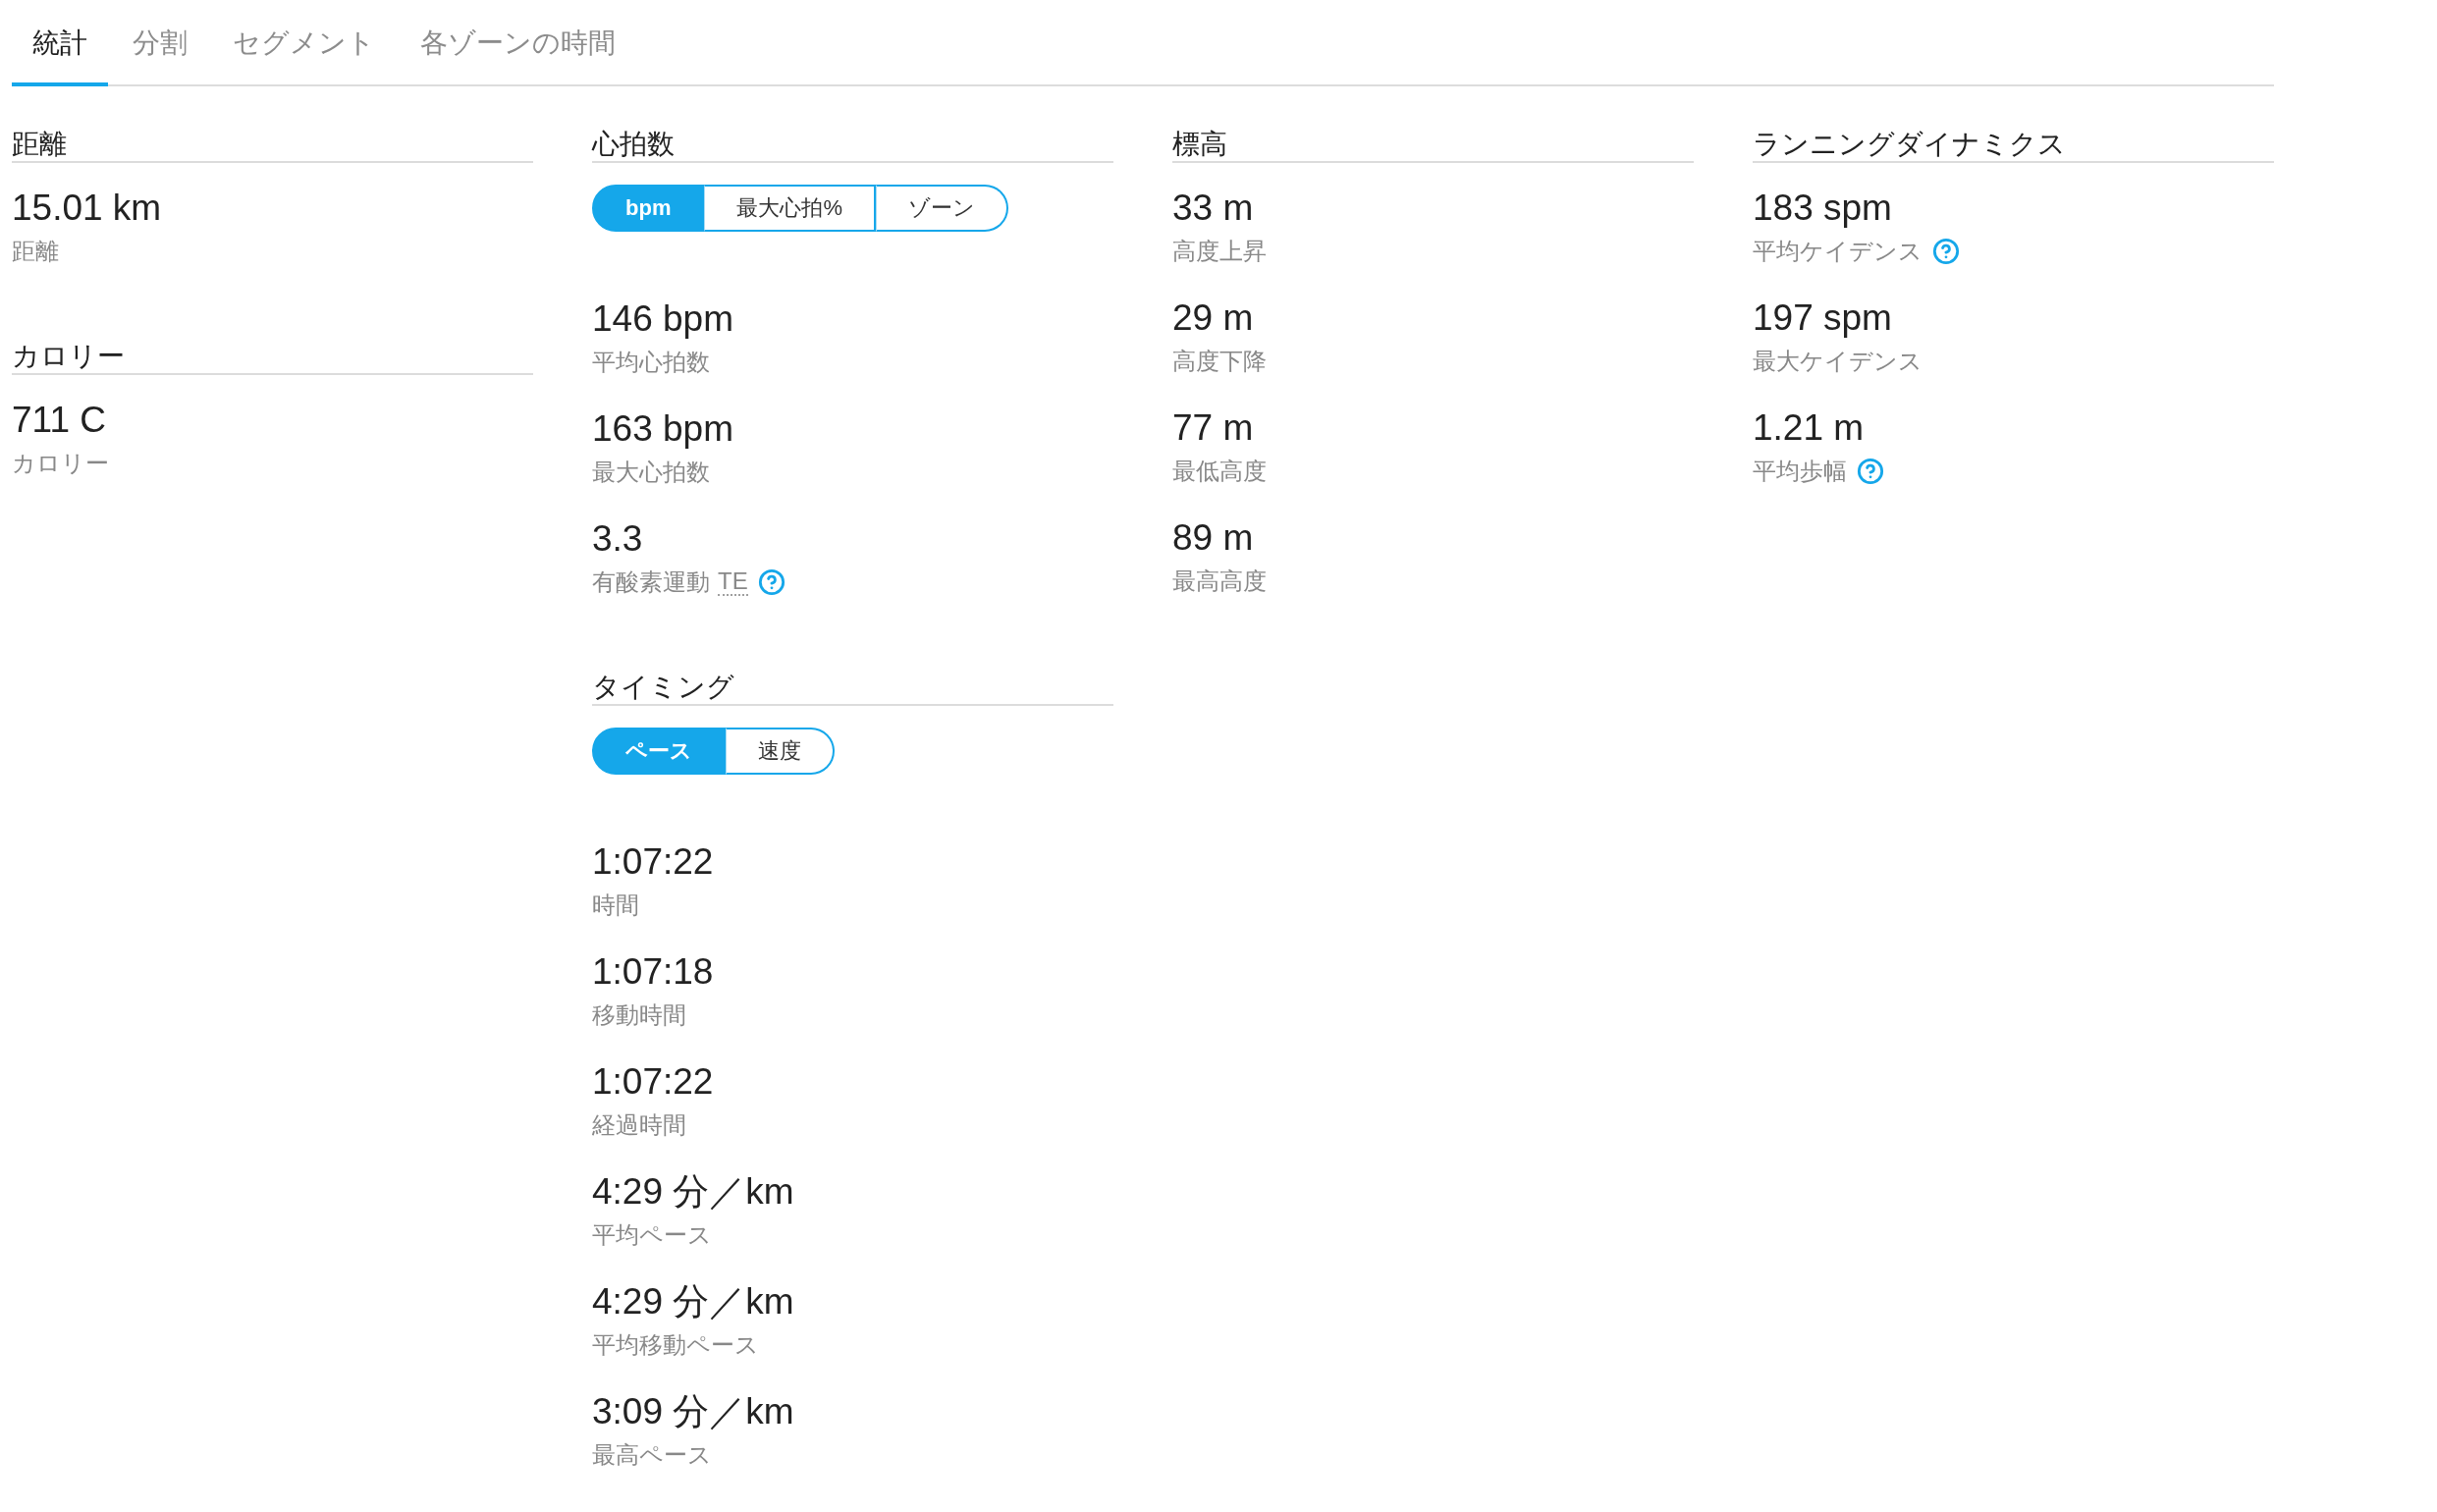 The height and width of the screenshot is (1512, 2437). Describe the element at coordinates (790, 208) in the screenshot. I see `segment-button: 最大心拍%` at that location.